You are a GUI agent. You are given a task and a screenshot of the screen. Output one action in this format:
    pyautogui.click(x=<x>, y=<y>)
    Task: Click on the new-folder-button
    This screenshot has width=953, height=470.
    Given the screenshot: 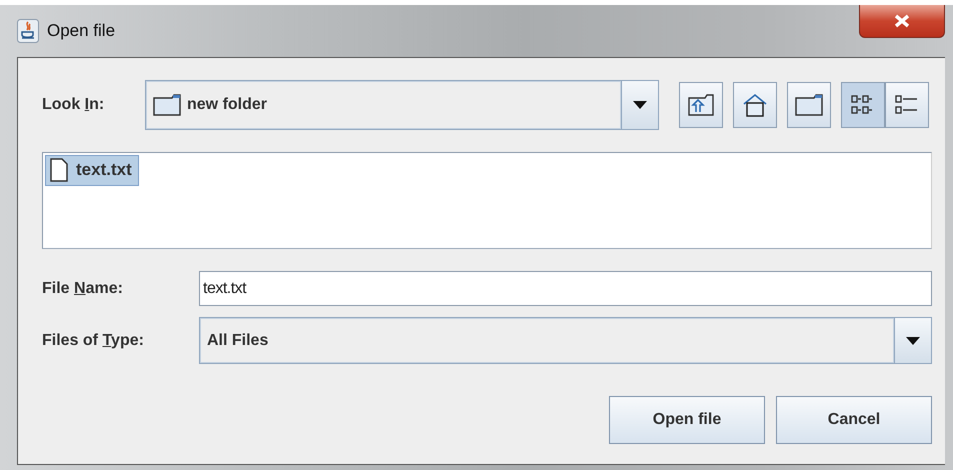 What is the action you would take?
    pyautogui.click(x=809, y=105)
    